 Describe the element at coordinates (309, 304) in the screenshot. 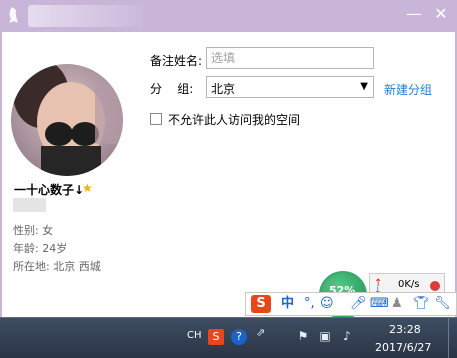

I see `punctuation-toggle: °,` at that location.